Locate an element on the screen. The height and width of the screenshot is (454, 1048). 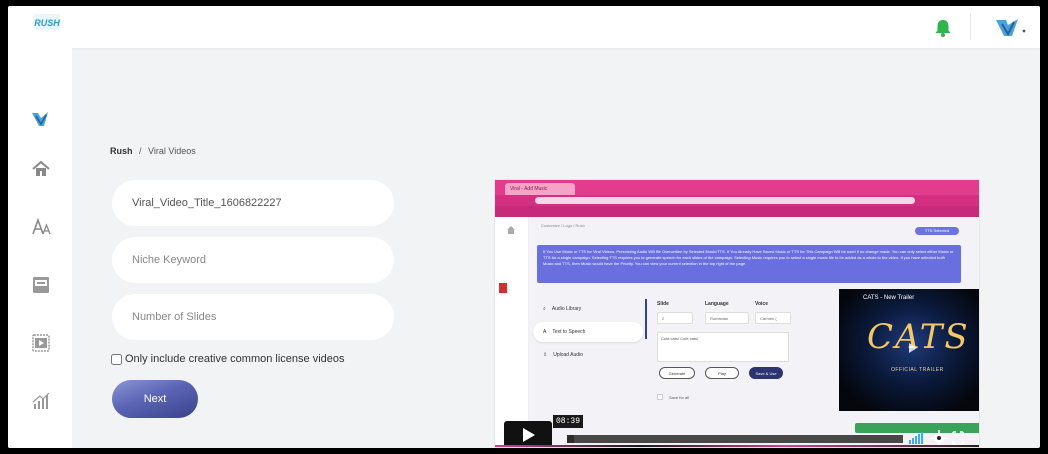
volume-icon is located at coordinates (916, 438).